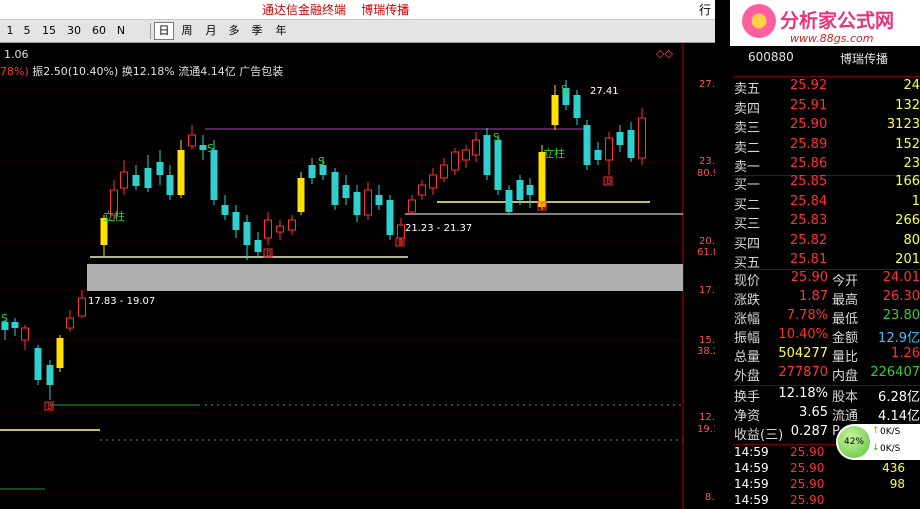  I want to click on quote-value: 23.80, so click(901, 315).